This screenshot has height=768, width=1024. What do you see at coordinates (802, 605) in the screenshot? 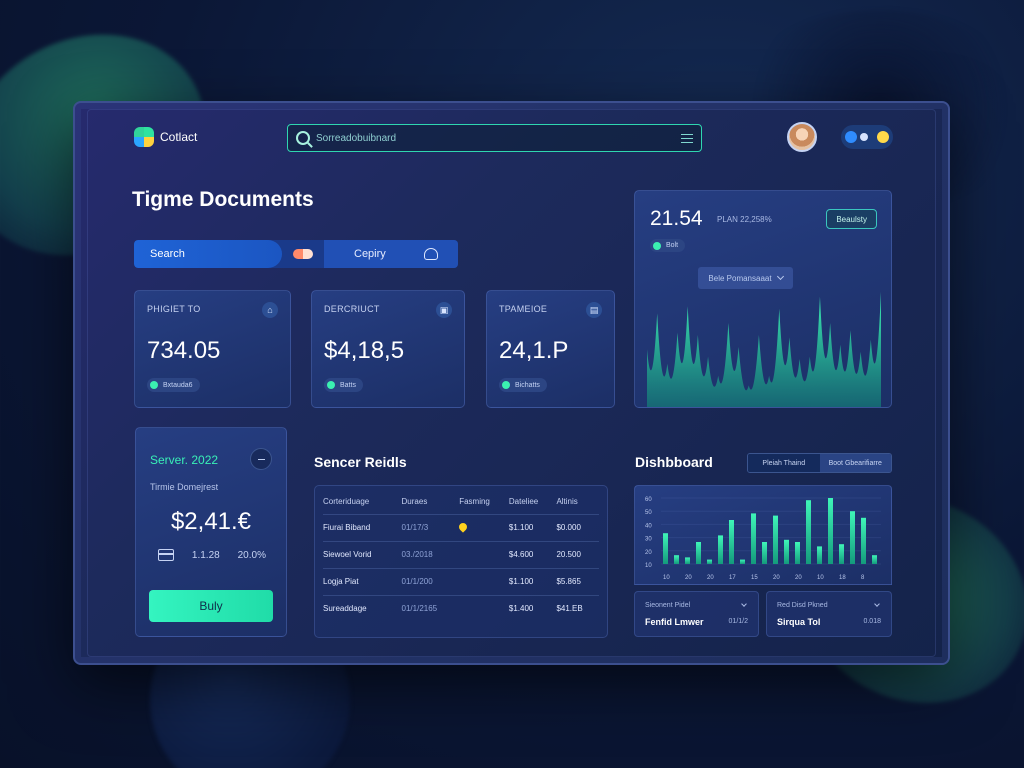
I see `summary-label: Red Disd Pkned` at bounding box center [802, 605].